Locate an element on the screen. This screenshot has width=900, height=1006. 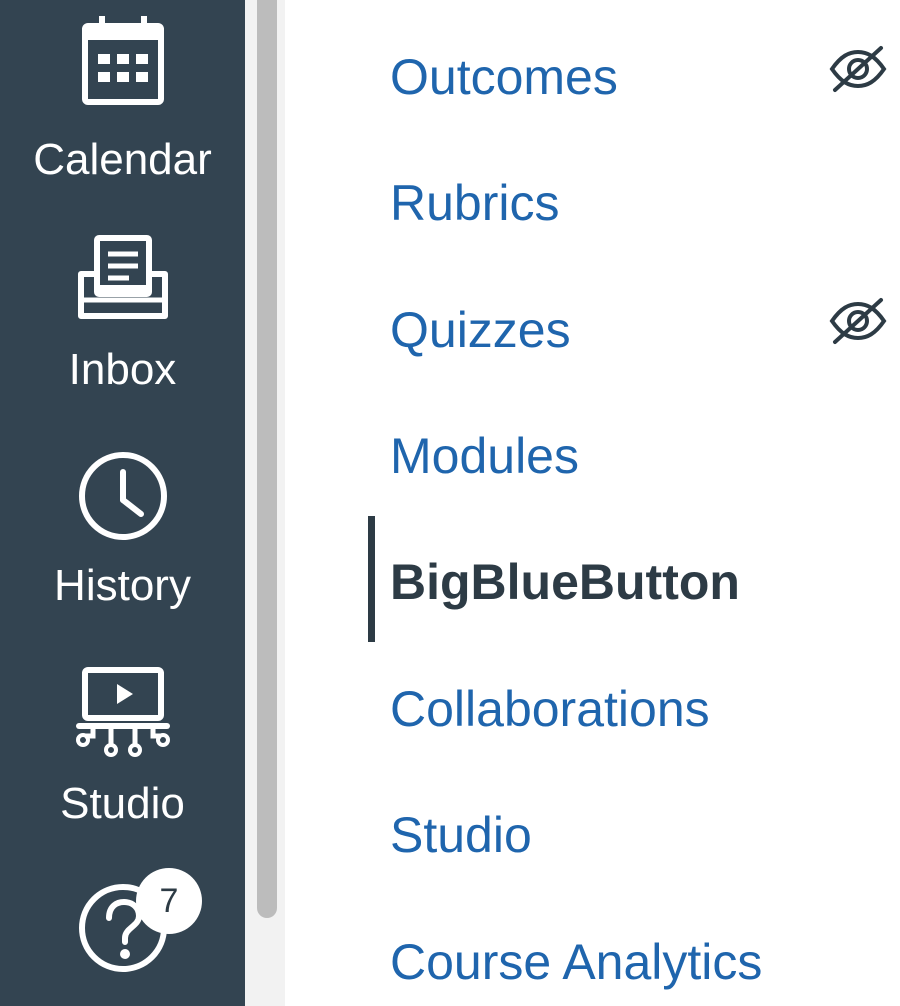
course-nav-rubrics: Rubrics is located at coordinates (474, 203).